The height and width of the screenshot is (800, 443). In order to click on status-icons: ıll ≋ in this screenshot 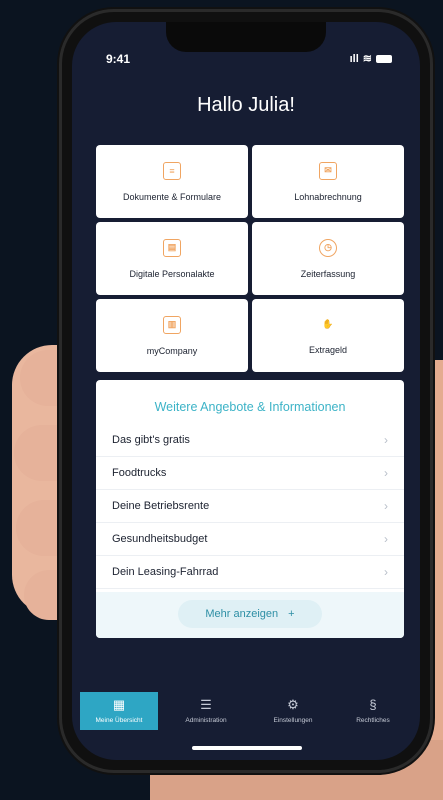, I will do `click(371, 58)`.